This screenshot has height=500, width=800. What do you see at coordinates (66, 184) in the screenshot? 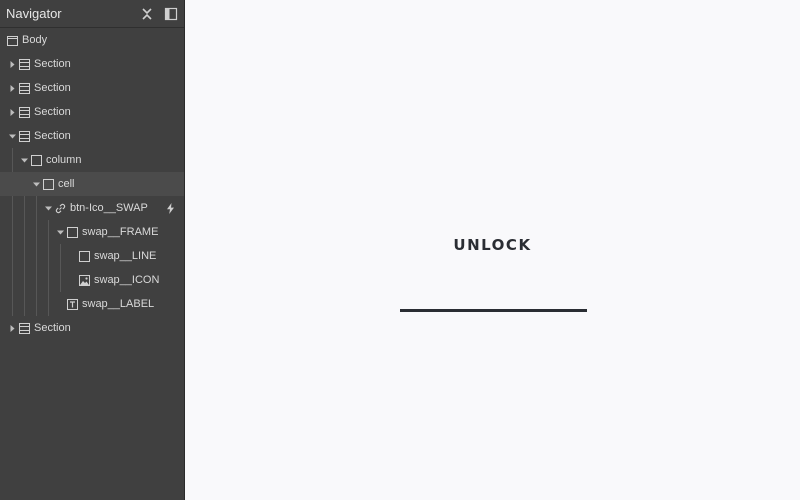
I see `tree-item-label: cell` at bounding box center [66, 184].